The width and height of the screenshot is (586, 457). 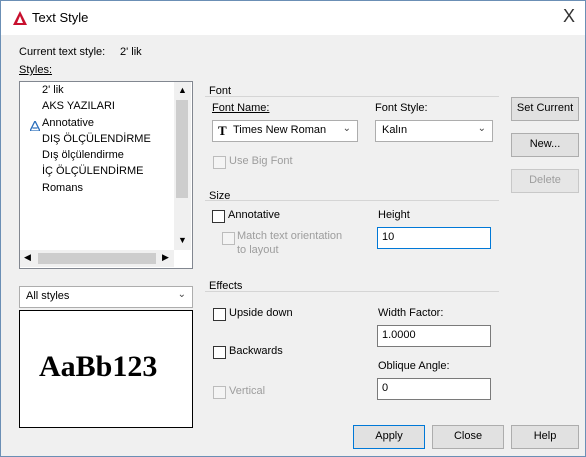 I want to click on width-factor-value: 1.0000, so click(x=399, y=335).